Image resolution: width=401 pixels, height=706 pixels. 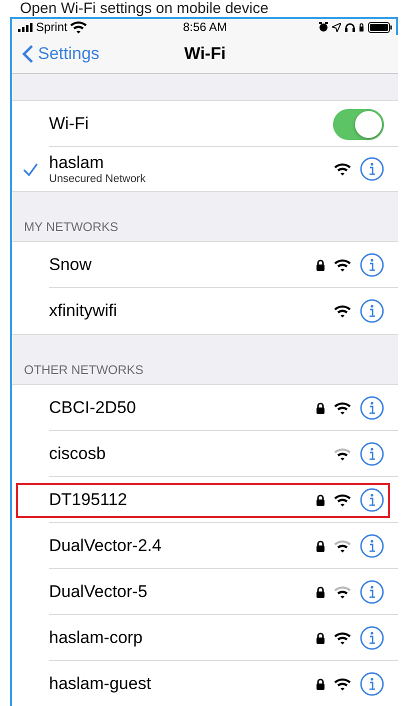 What do you see at coordinates (191, 163) in the screenshot?
I see `network-name: haslam` at bounding box center [191, 163].